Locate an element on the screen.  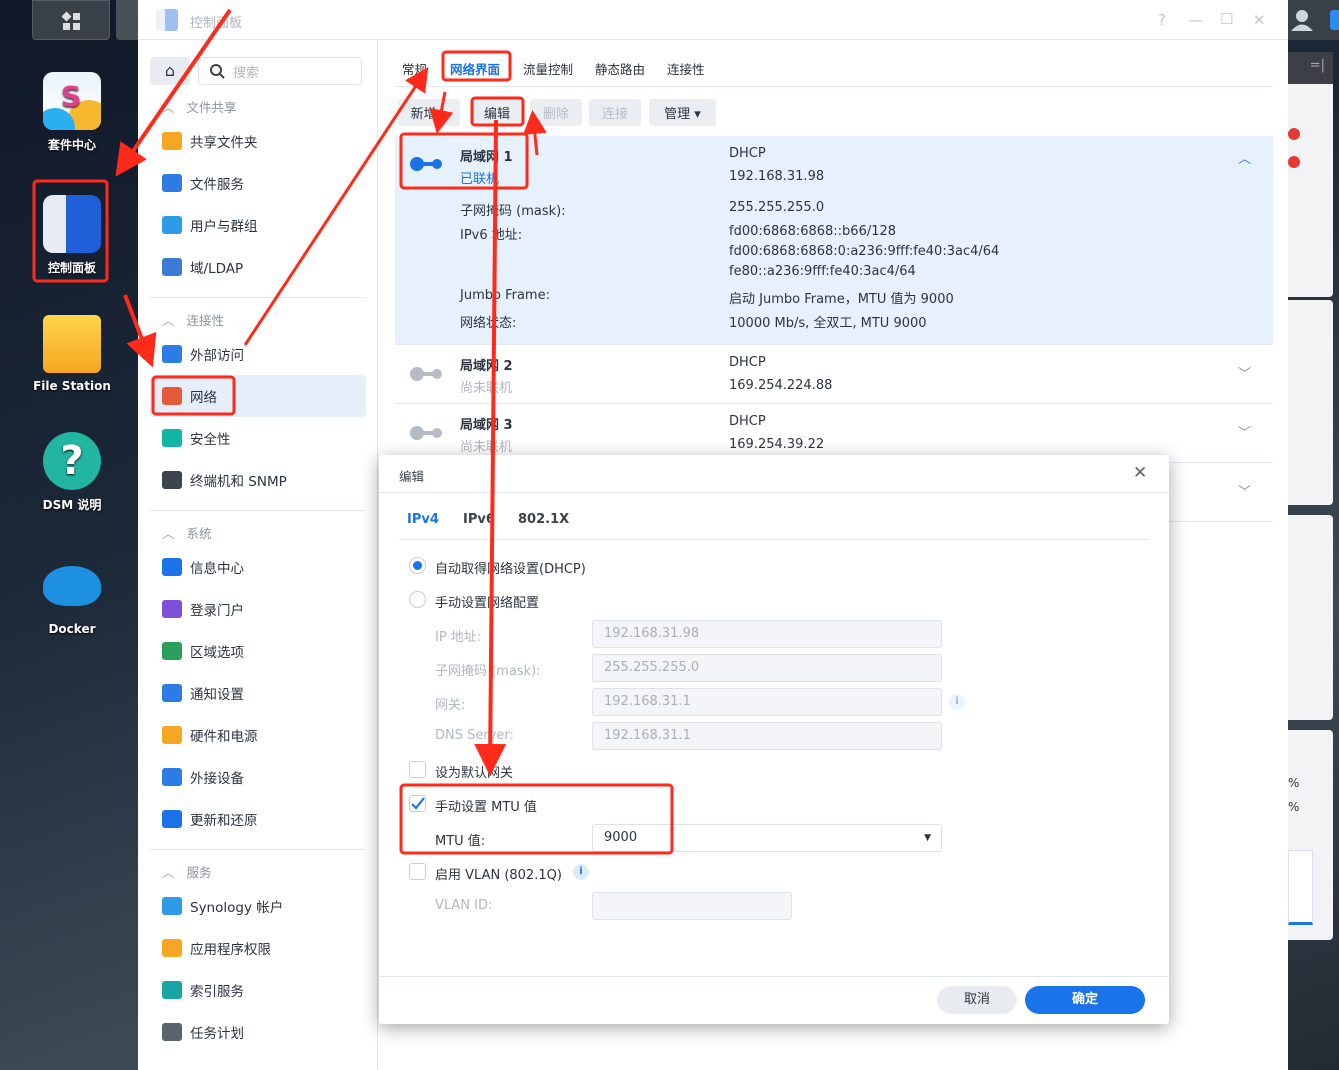
sidebar-item: 索引服务 is located at coordinates (258, 990).